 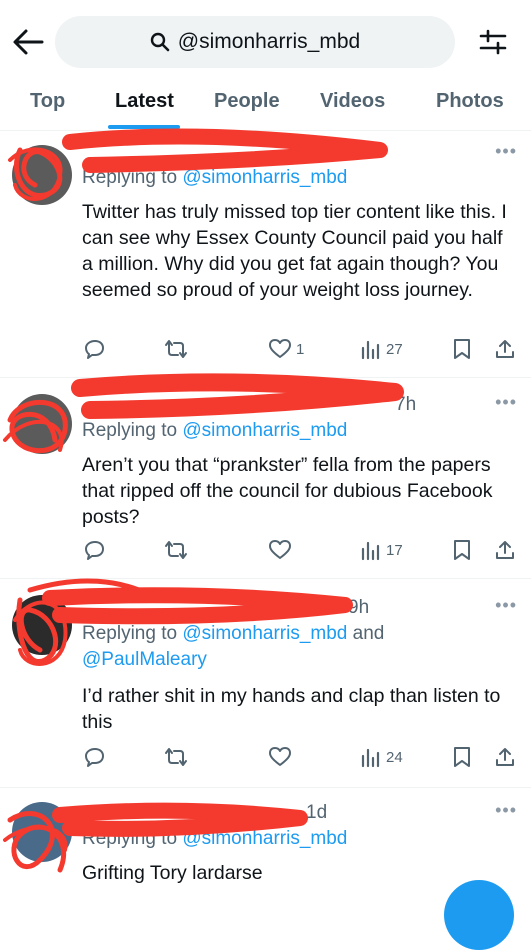 I want to click on tweet-actions: 24, so click(x=302, y=759).